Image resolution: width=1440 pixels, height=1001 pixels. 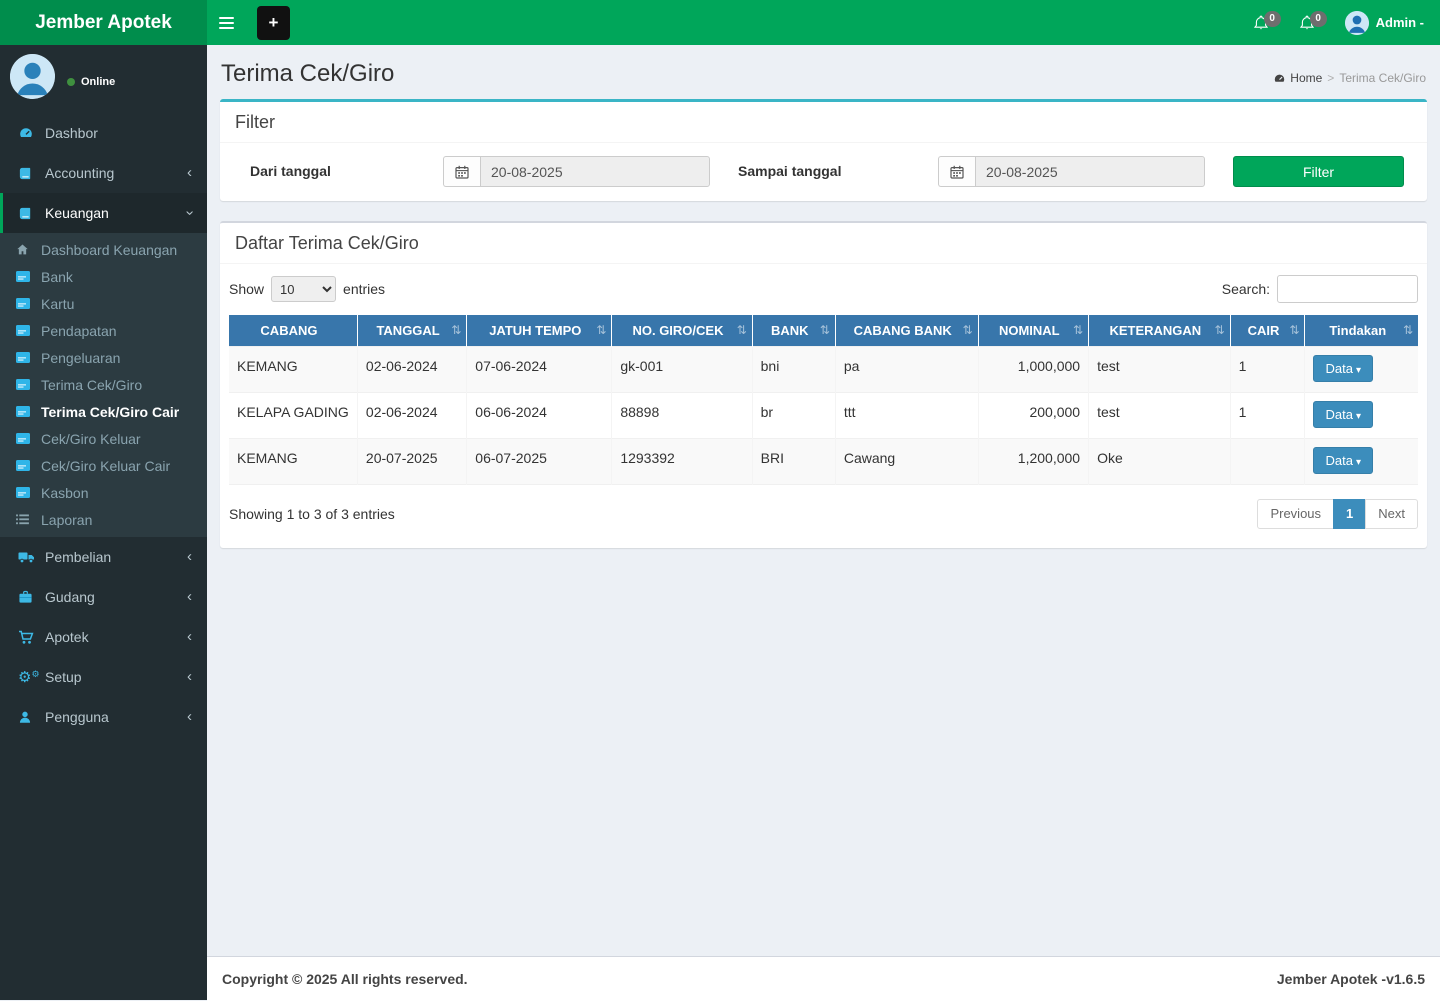 I want to click on sidebar-item-accounting: Accounting ‹, so click(x=103, y=173).